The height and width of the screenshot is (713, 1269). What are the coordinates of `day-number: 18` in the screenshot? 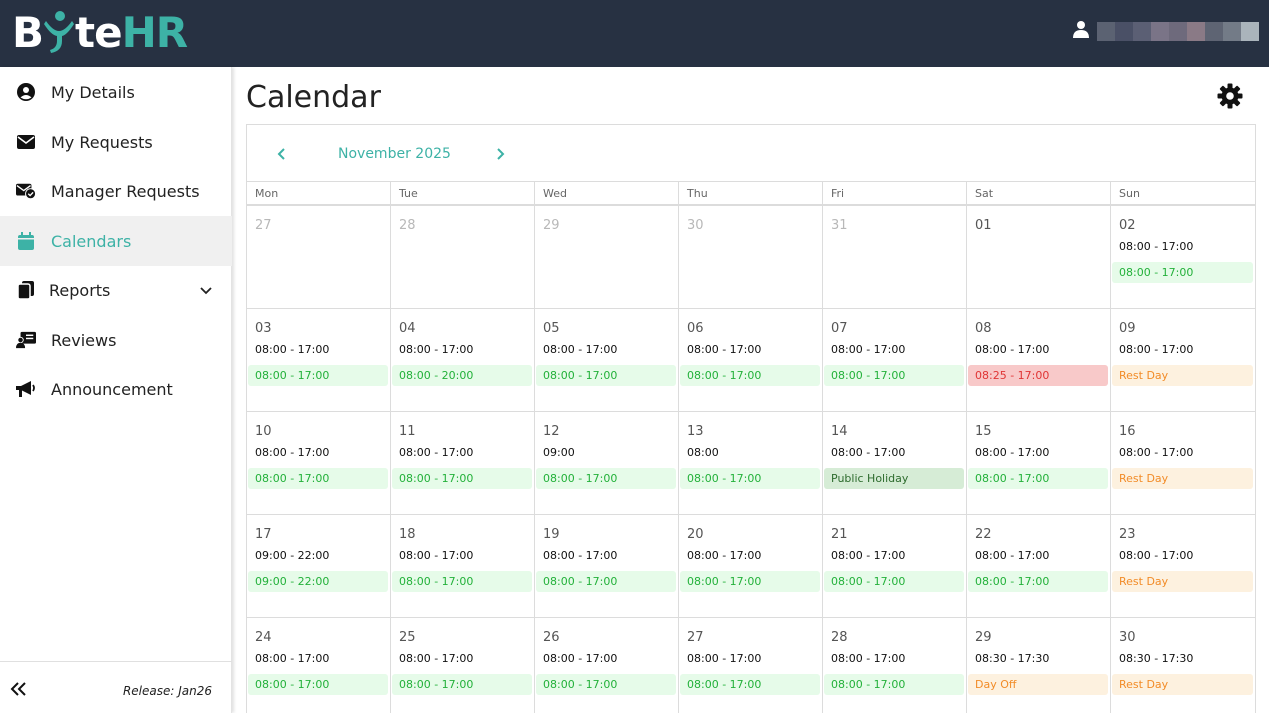 It's located at (407, 534).